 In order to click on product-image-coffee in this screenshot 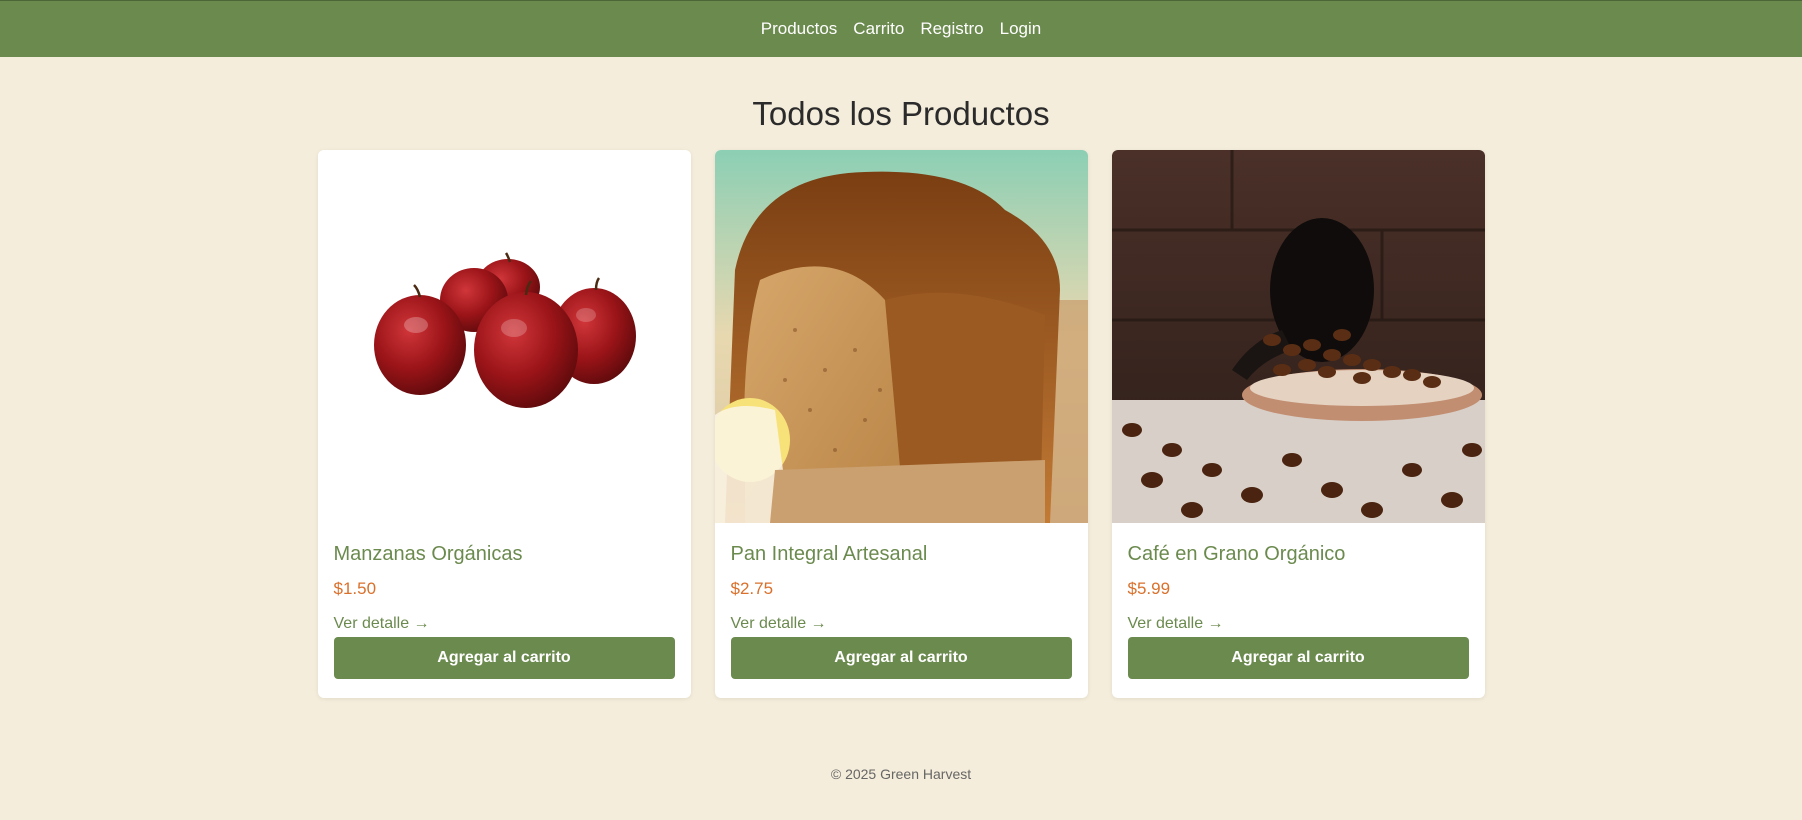, I will do `click(1298, 336)`.